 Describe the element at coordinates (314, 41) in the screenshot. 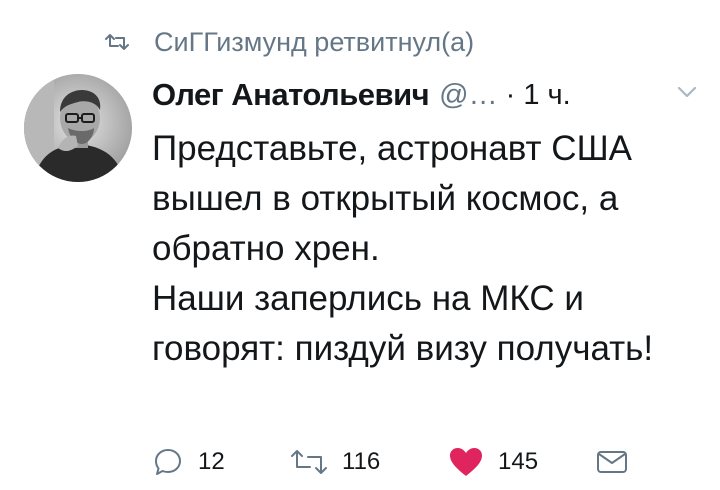

I see `retweet-banner-text: СиГГизмунд ретвитнул(а)` at that location.